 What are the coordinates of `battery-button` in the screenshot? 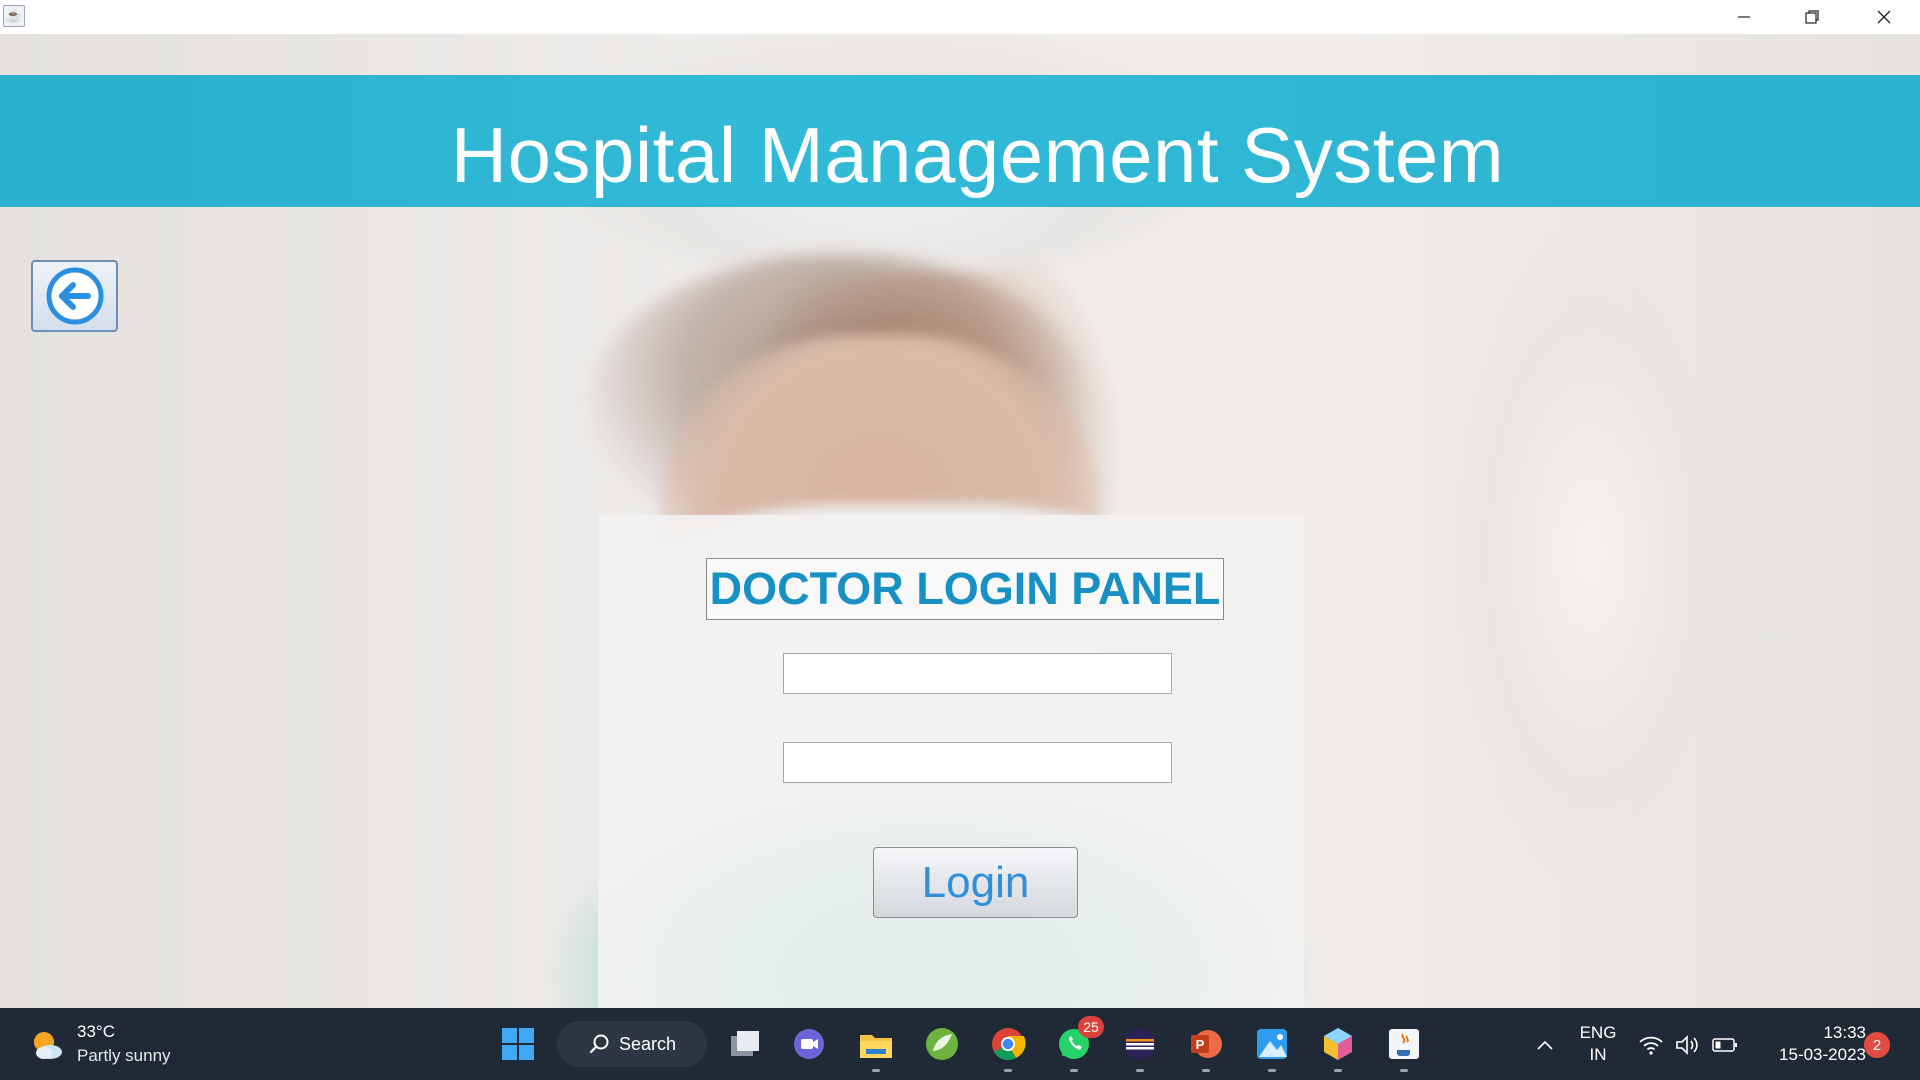 It's located at (1725, 1045).